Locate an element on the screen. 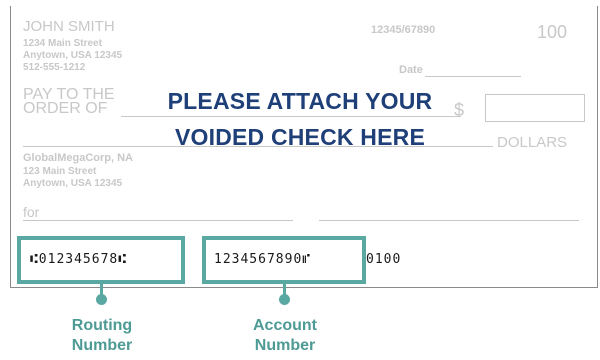 The image size is (600, 360). account-label-line1: Account is located at coordinates (285, 325).